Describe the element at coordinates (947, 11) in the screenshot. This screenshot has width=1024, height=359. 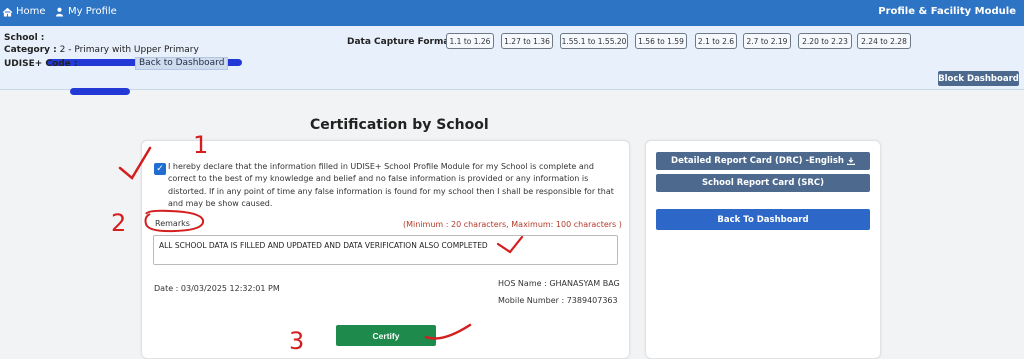
I see `module-title: Profile & Facility Module` at that location.